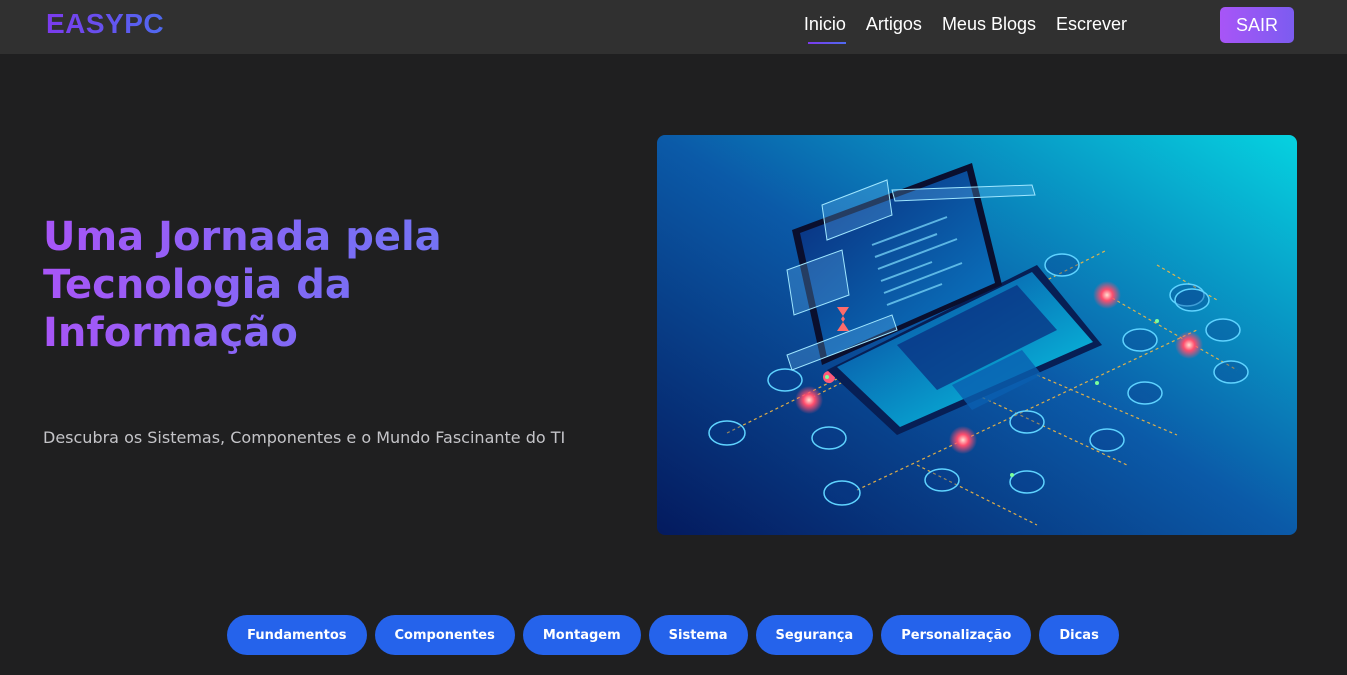  I want to click on category-fundamentos: Fundamentos, so click(297, 635).